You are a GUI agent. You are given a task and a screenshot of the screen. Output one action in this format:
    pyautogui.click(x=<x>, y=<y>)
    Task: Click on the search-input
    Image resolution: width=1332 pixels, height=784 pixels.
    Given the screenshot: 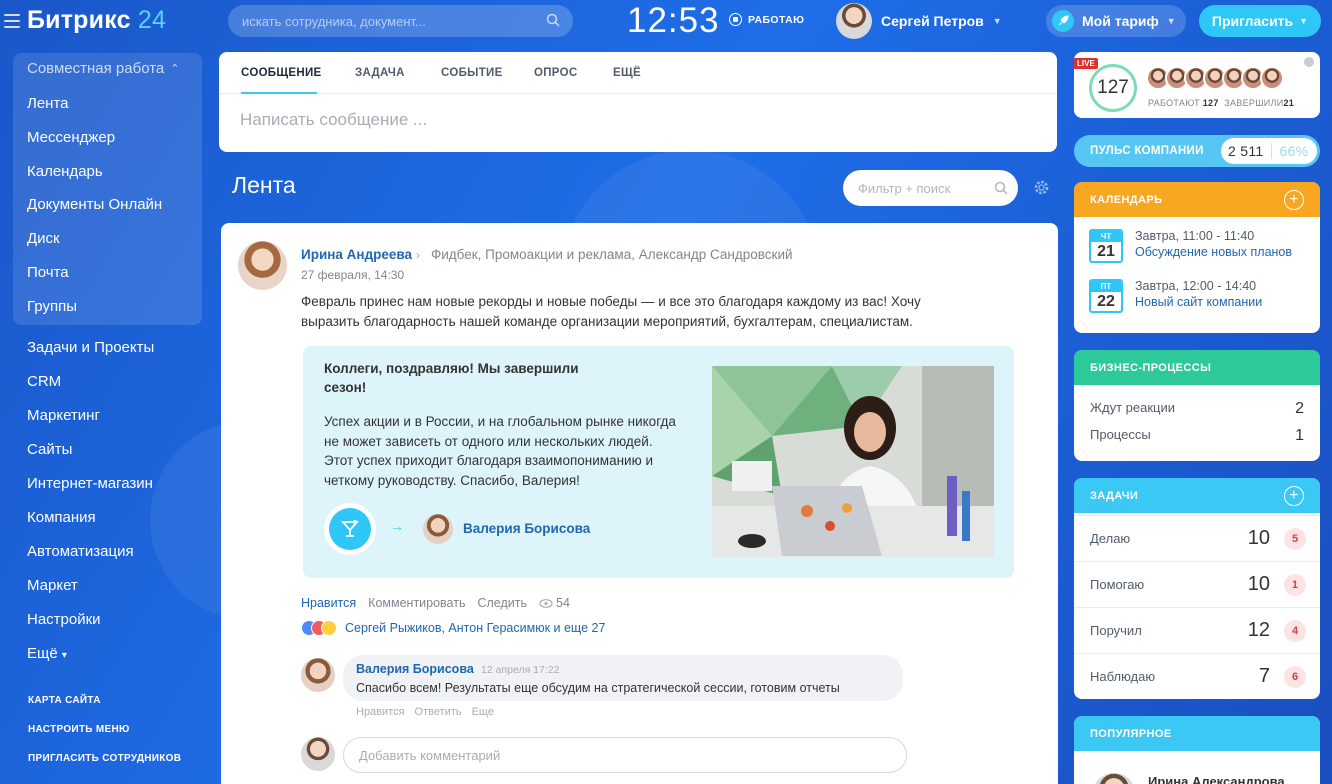 What is the action you would take?
    pyautogui.click(x=400, y=21)
    